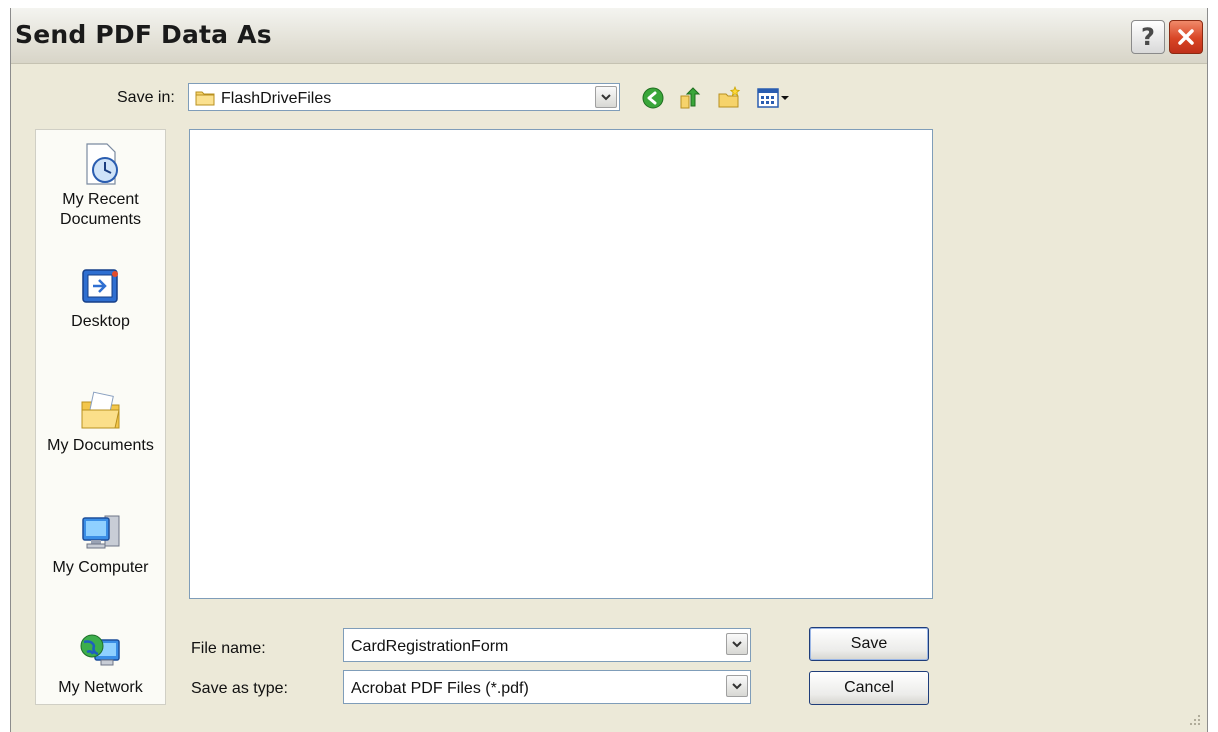  Describe the element at coordinates (100, 199) in the screenshot. I see `place-label-recent-1: My Recent` at that location.